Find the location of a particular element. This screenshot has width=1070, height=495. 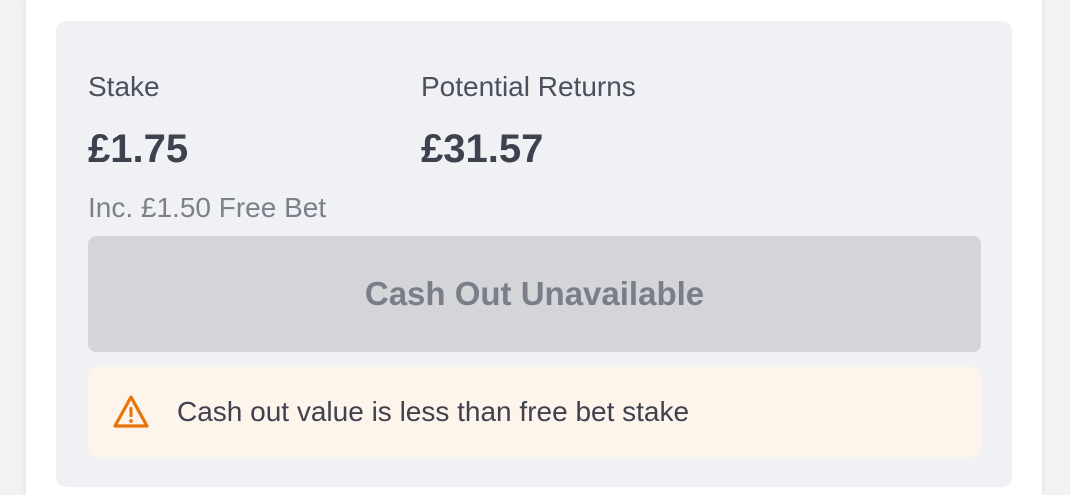

potential-returns-amount: £31.57 is located at coordinates (482, 149).